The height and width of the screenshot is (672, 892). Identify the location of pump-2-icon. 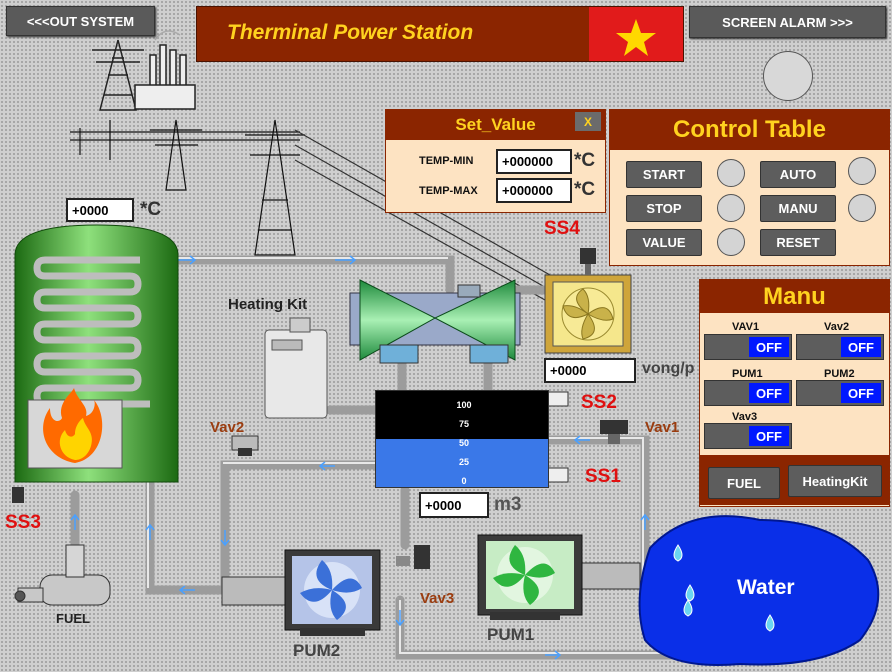
(301, 592).